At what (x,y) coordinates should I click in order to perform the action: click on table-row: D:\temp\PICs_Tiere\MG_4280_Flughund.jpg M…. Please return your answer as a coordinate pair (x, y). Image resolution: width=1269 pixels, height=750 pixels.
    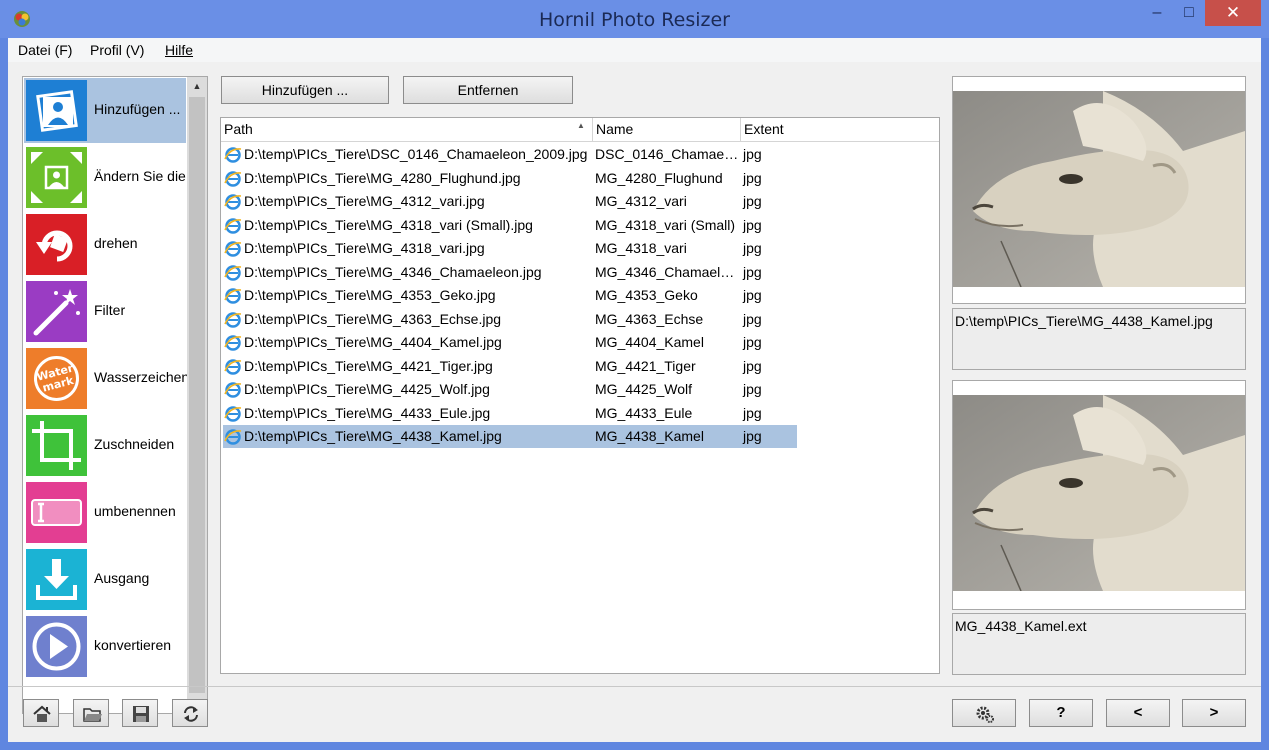
    Looking at the image, I should click on (580, 178).